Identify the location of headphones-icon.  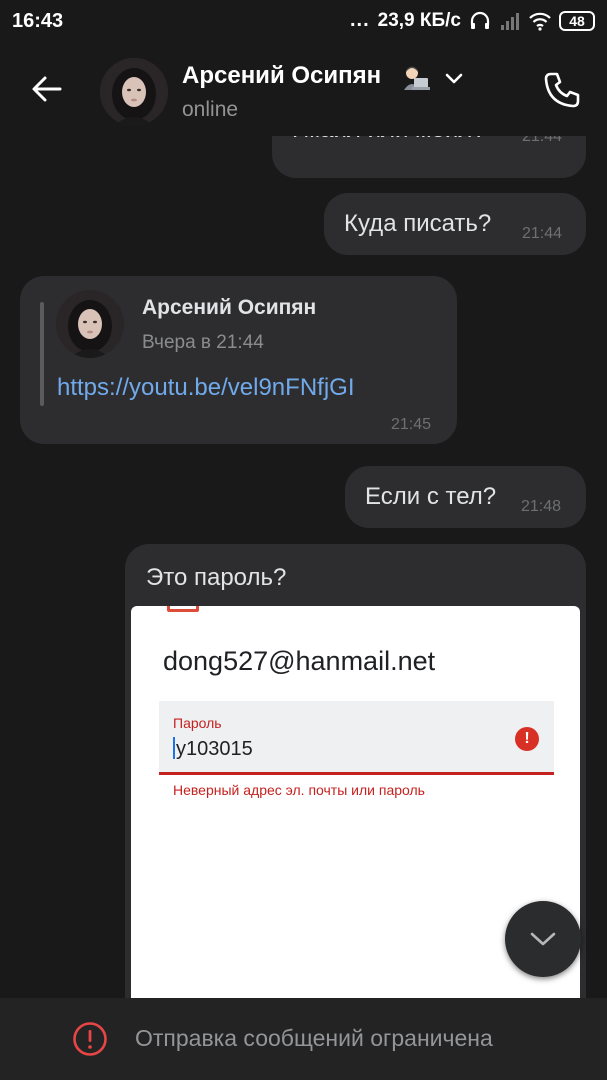
(480, 20).